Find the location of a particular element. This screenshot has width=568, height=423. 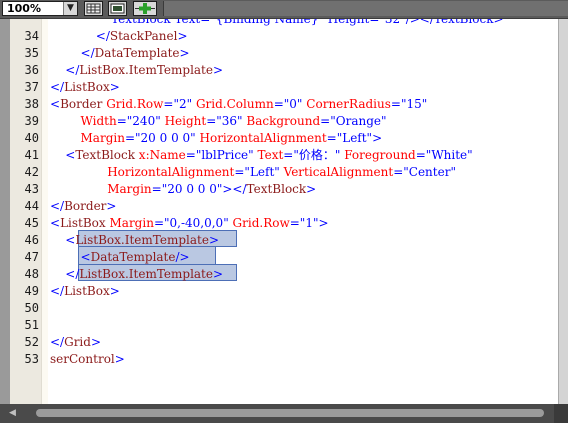

code-token: VerticalAlignment is located at coordinates (338, 172).